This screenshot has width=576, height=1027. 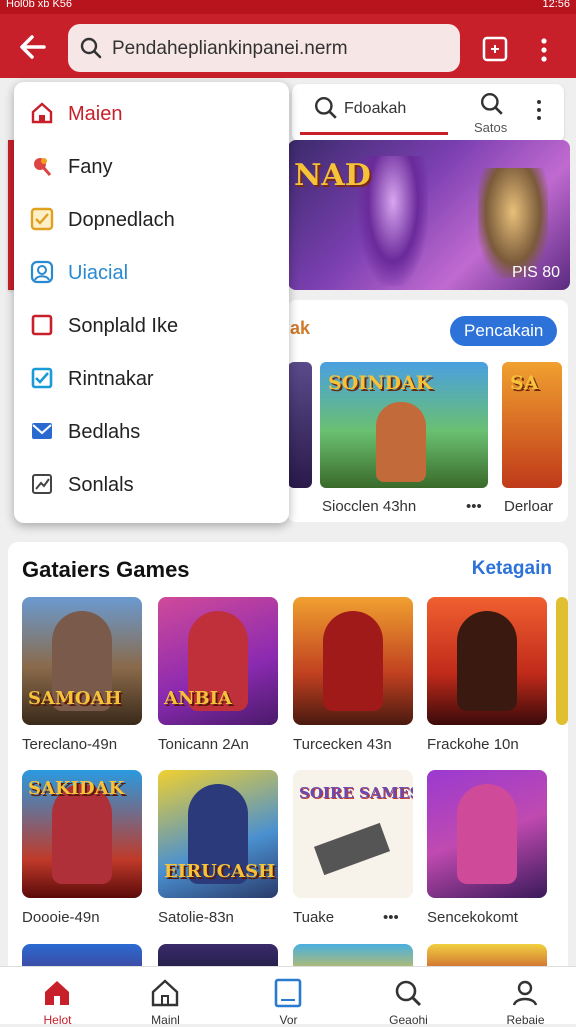 I want to click on tabs-icon, so click(x=495, y=49).